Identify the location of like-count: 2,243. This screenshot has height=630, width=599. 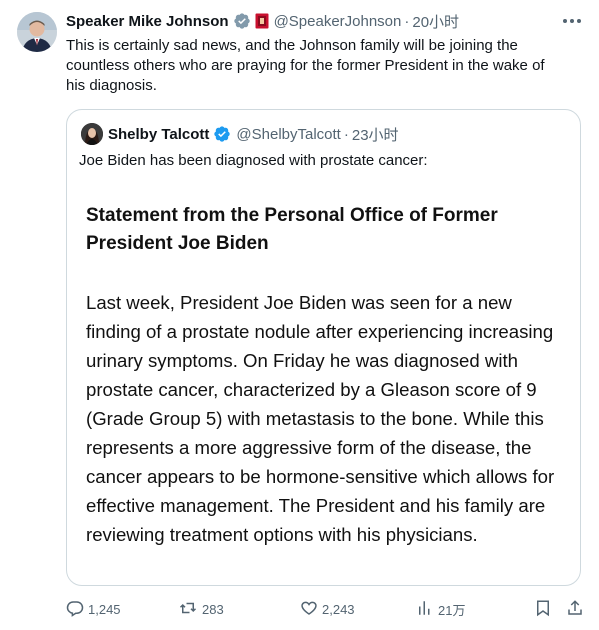
(338, 609).